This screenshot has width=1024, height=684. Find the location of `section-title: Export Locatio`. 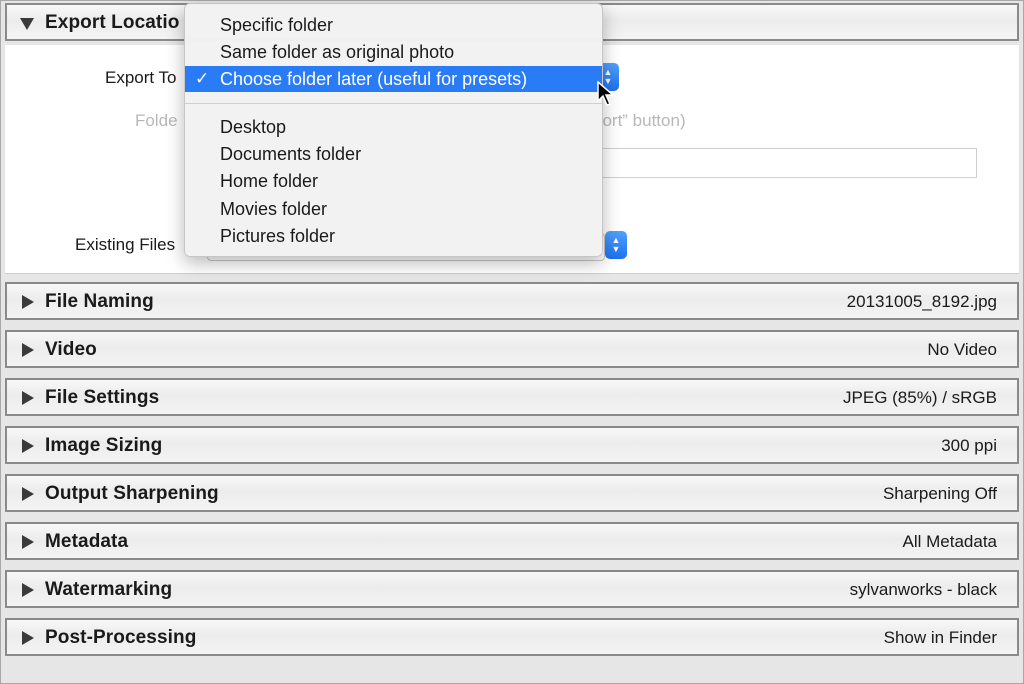

section-title: Export Locatio is located at coordinates (112, 22).